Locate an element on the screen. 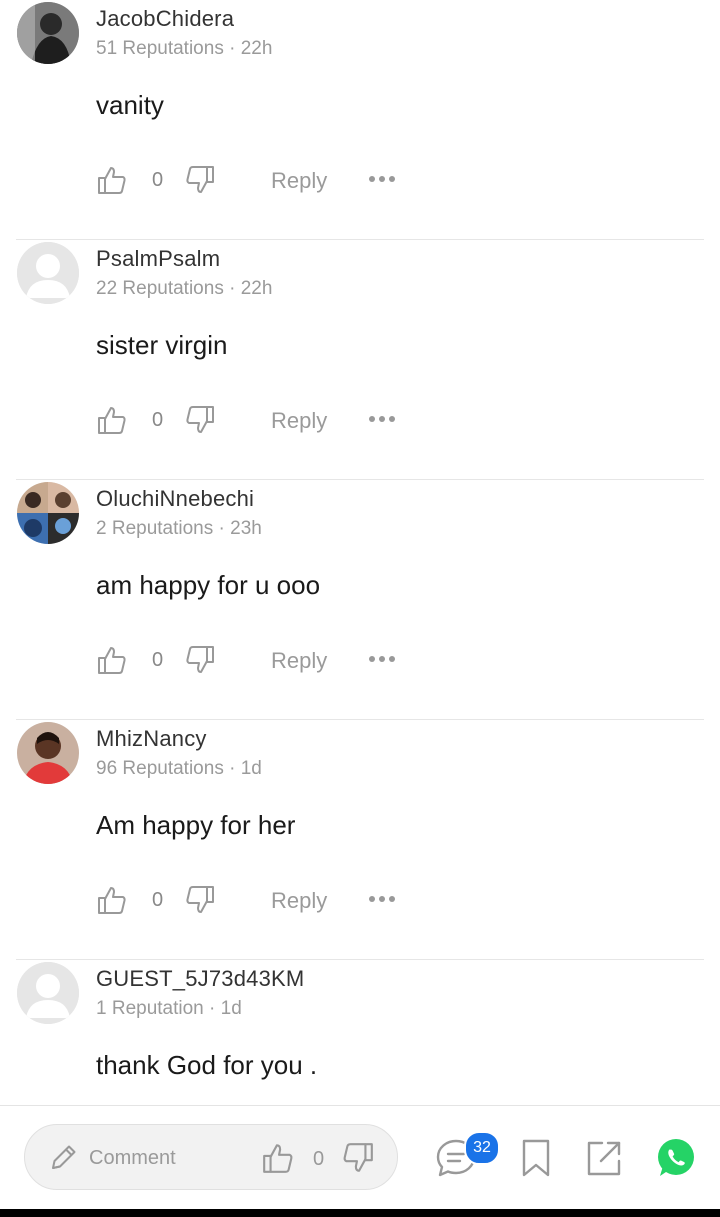 This screenshot has height=1217, width=720. pencil-icon is located at coordinates (64, 1157).